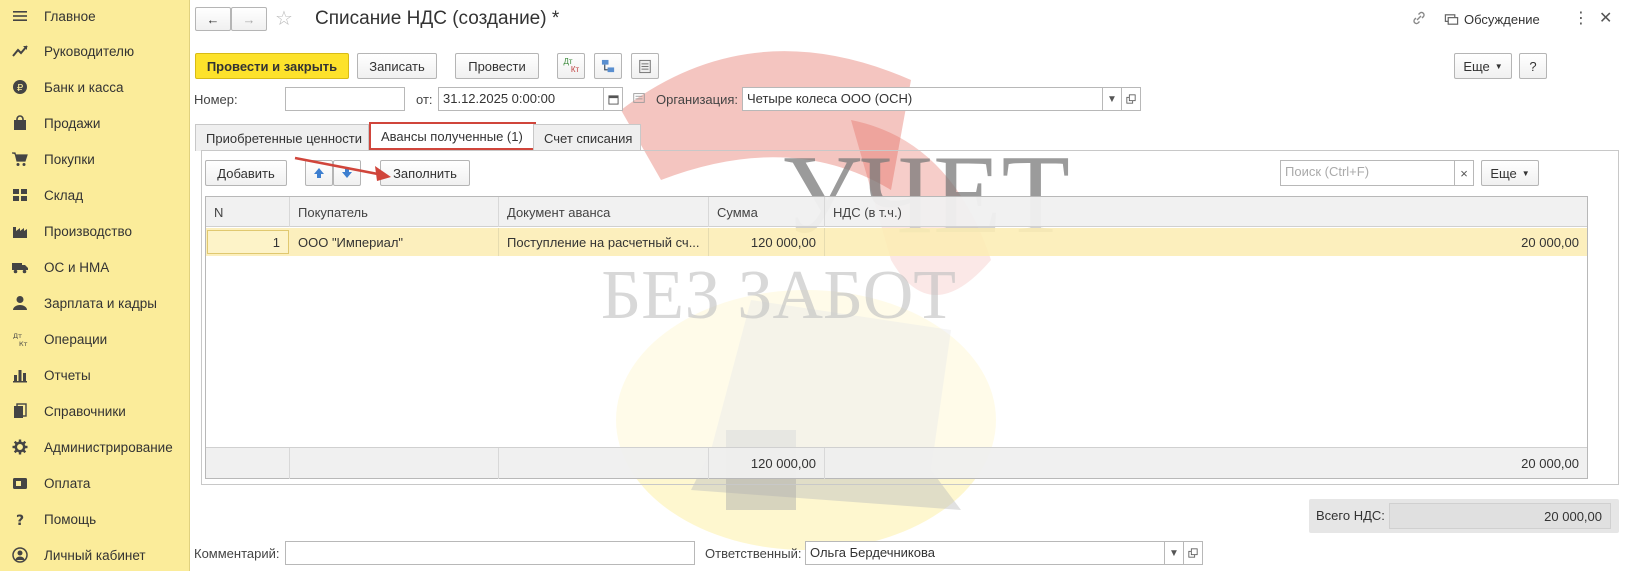 The image size is (1627, 573). What do you see at coordinates (88, 231) in the screenshot?
I see `sidebar-item-label: Производство` at bounding box center [88, 231].